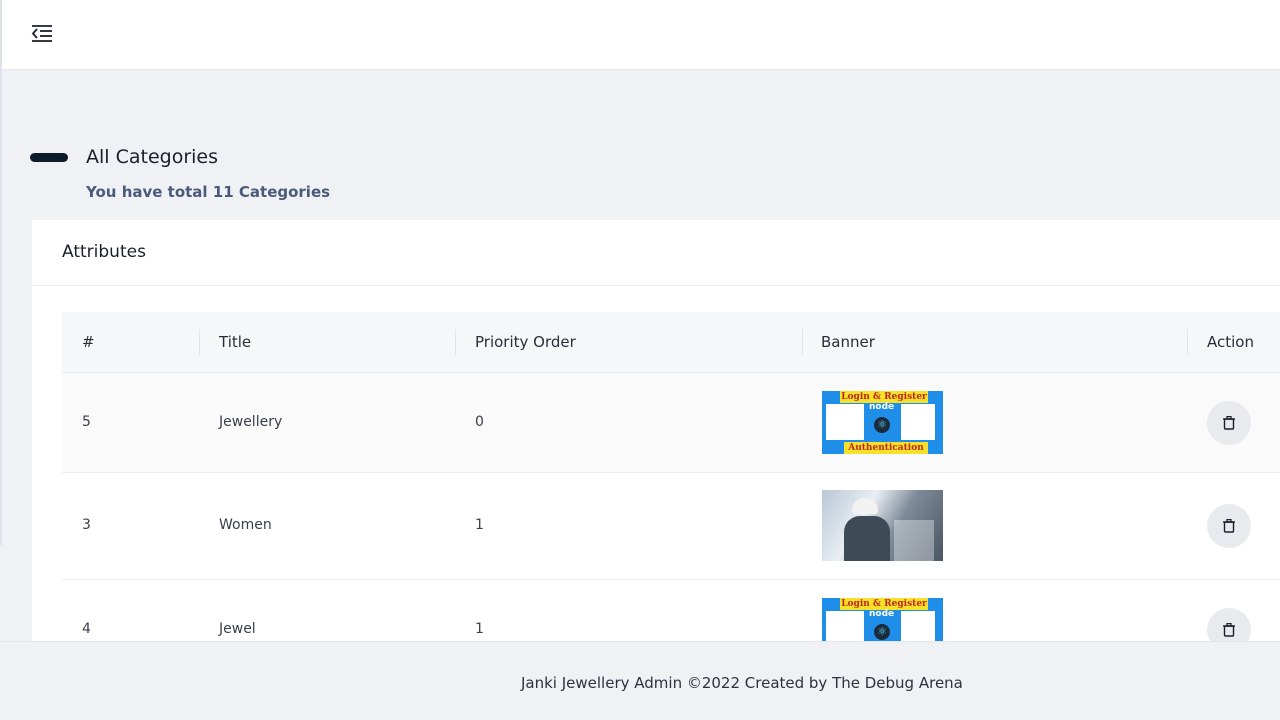  Describe the element at coordinates (671, 342) in the screenshot. I see `table-header: # Title Priority Order Banner Action` at that location.